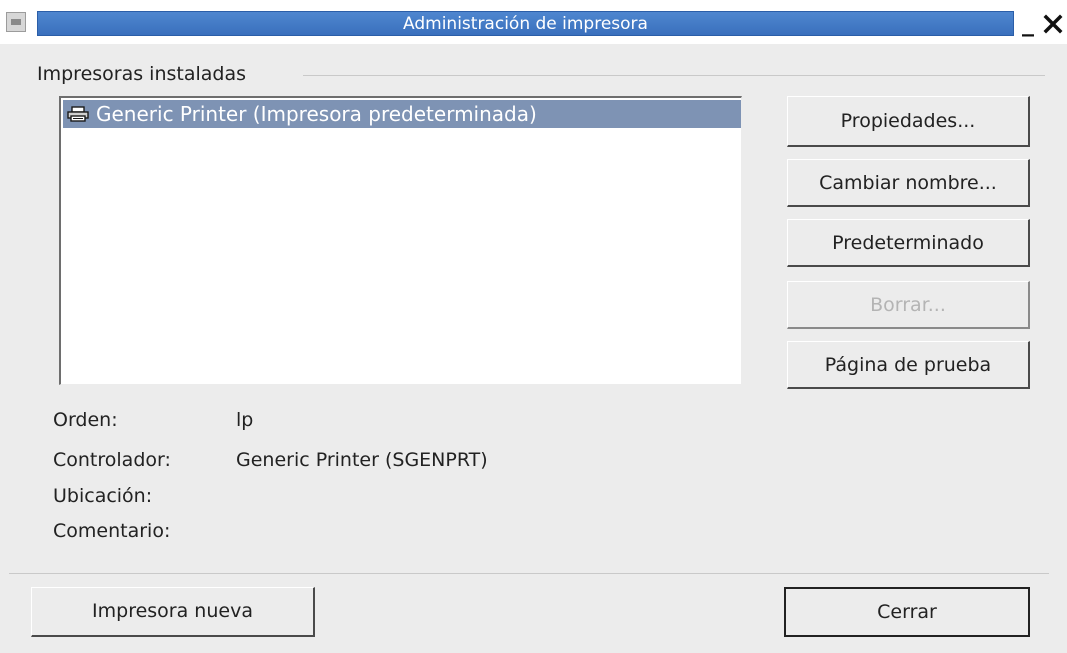  I want to click on driver-value: Generic Printer (SGENPRT), so click(362, 460).